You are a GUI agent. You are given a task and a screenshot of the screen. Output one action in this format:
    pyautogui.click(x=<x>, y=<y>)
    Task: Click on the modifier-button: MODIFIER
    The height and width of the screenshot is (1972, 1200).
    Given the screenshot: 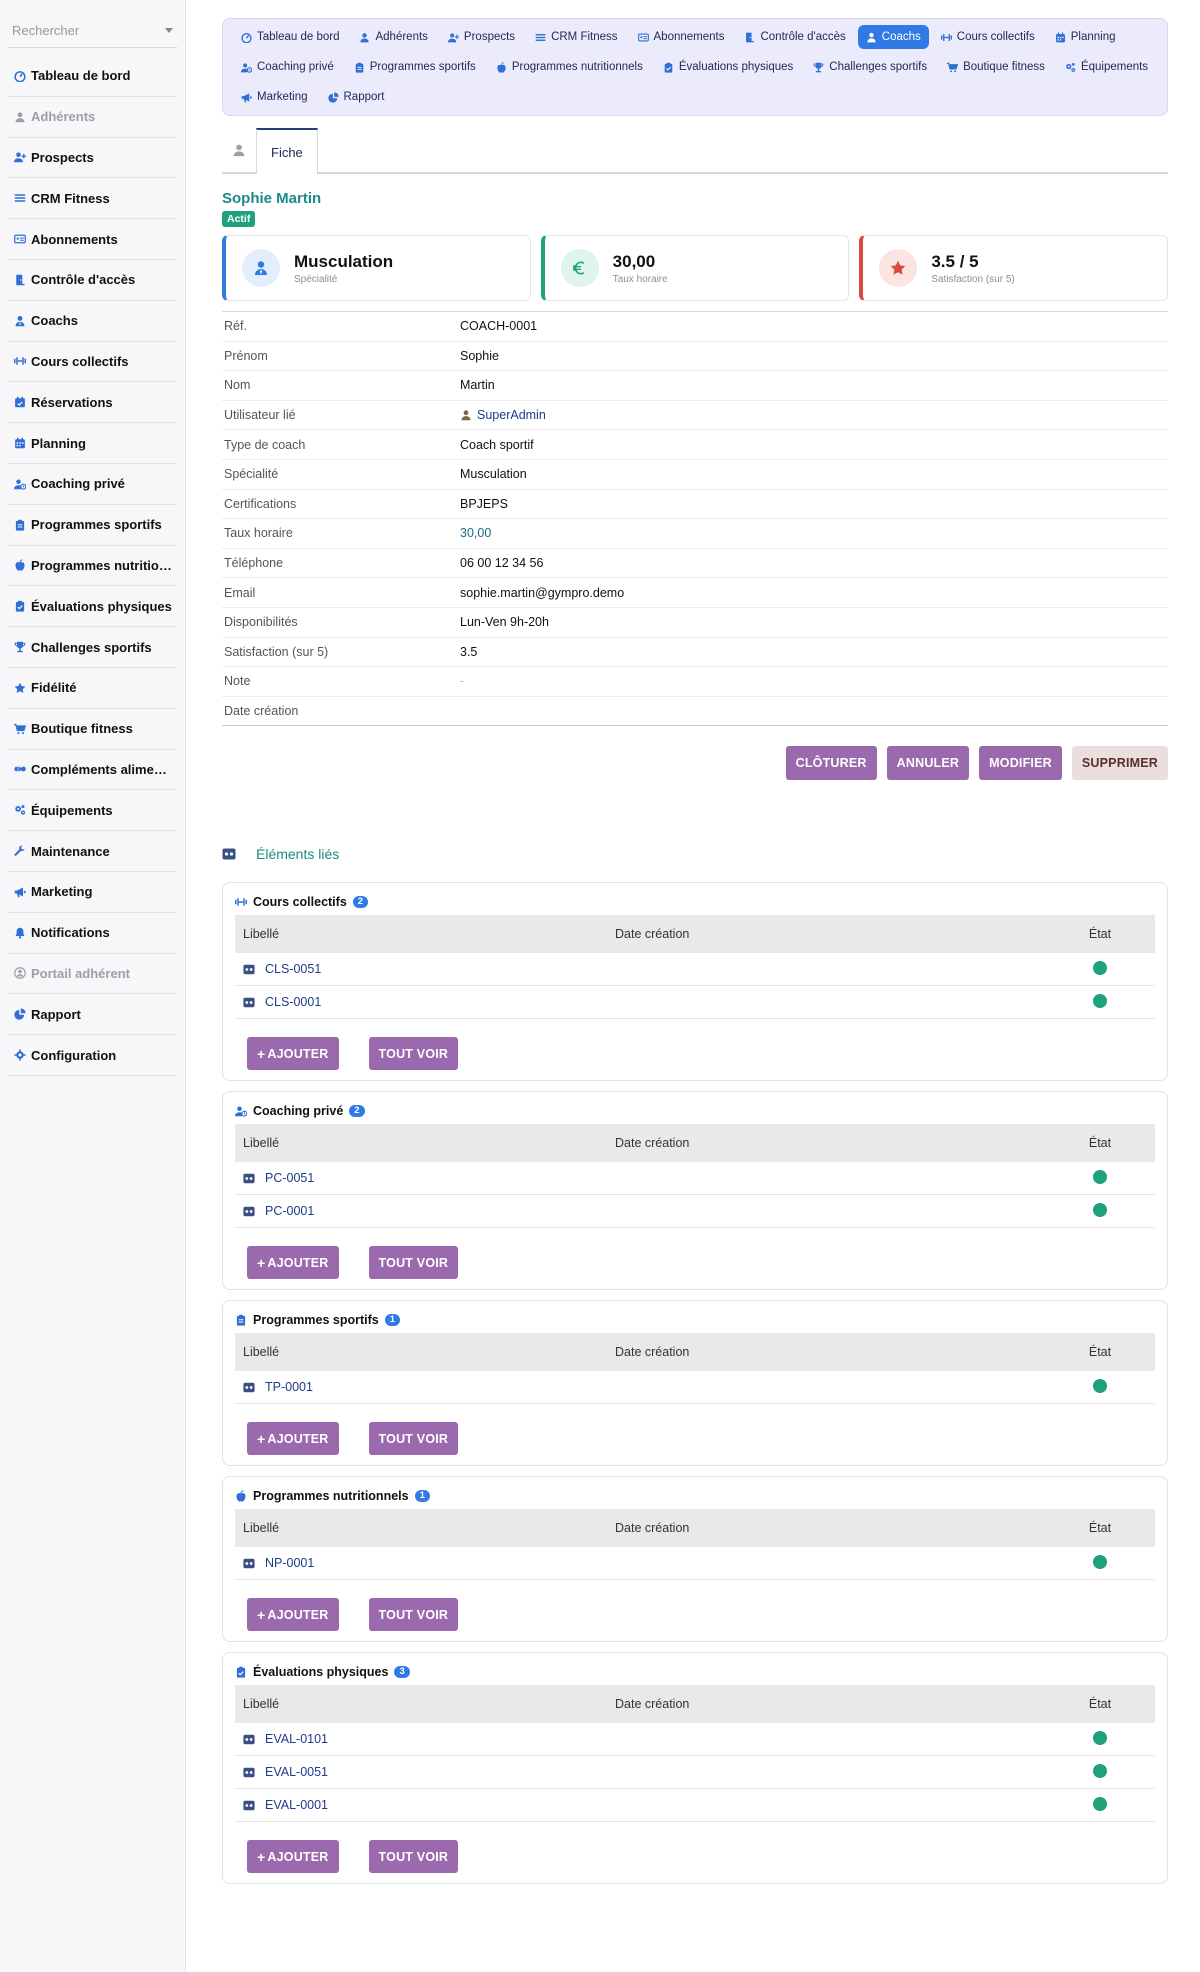 What is the action you would take?
    pyautogui.click(x=1020, y=763)
    